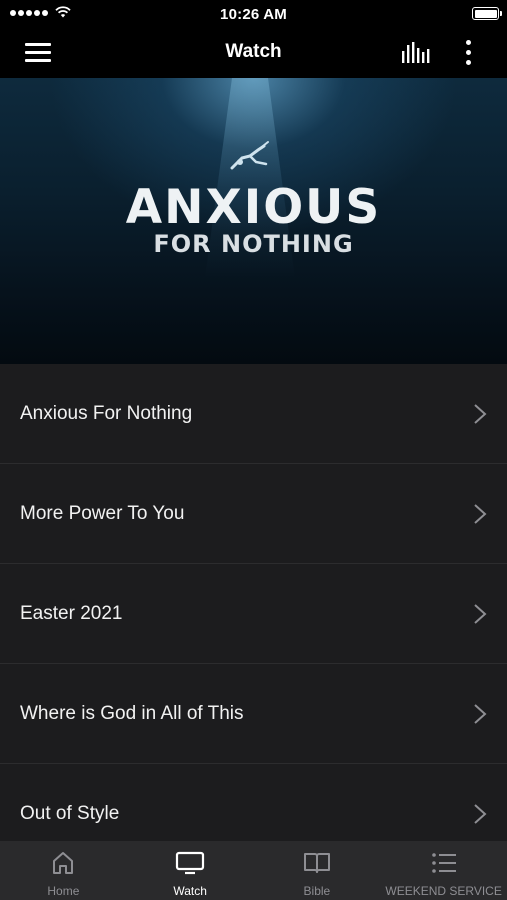 The image size is (507, 900). Describe the element at coordinates (190, 863) in the screenshot. I see `tv-icon` at that location.